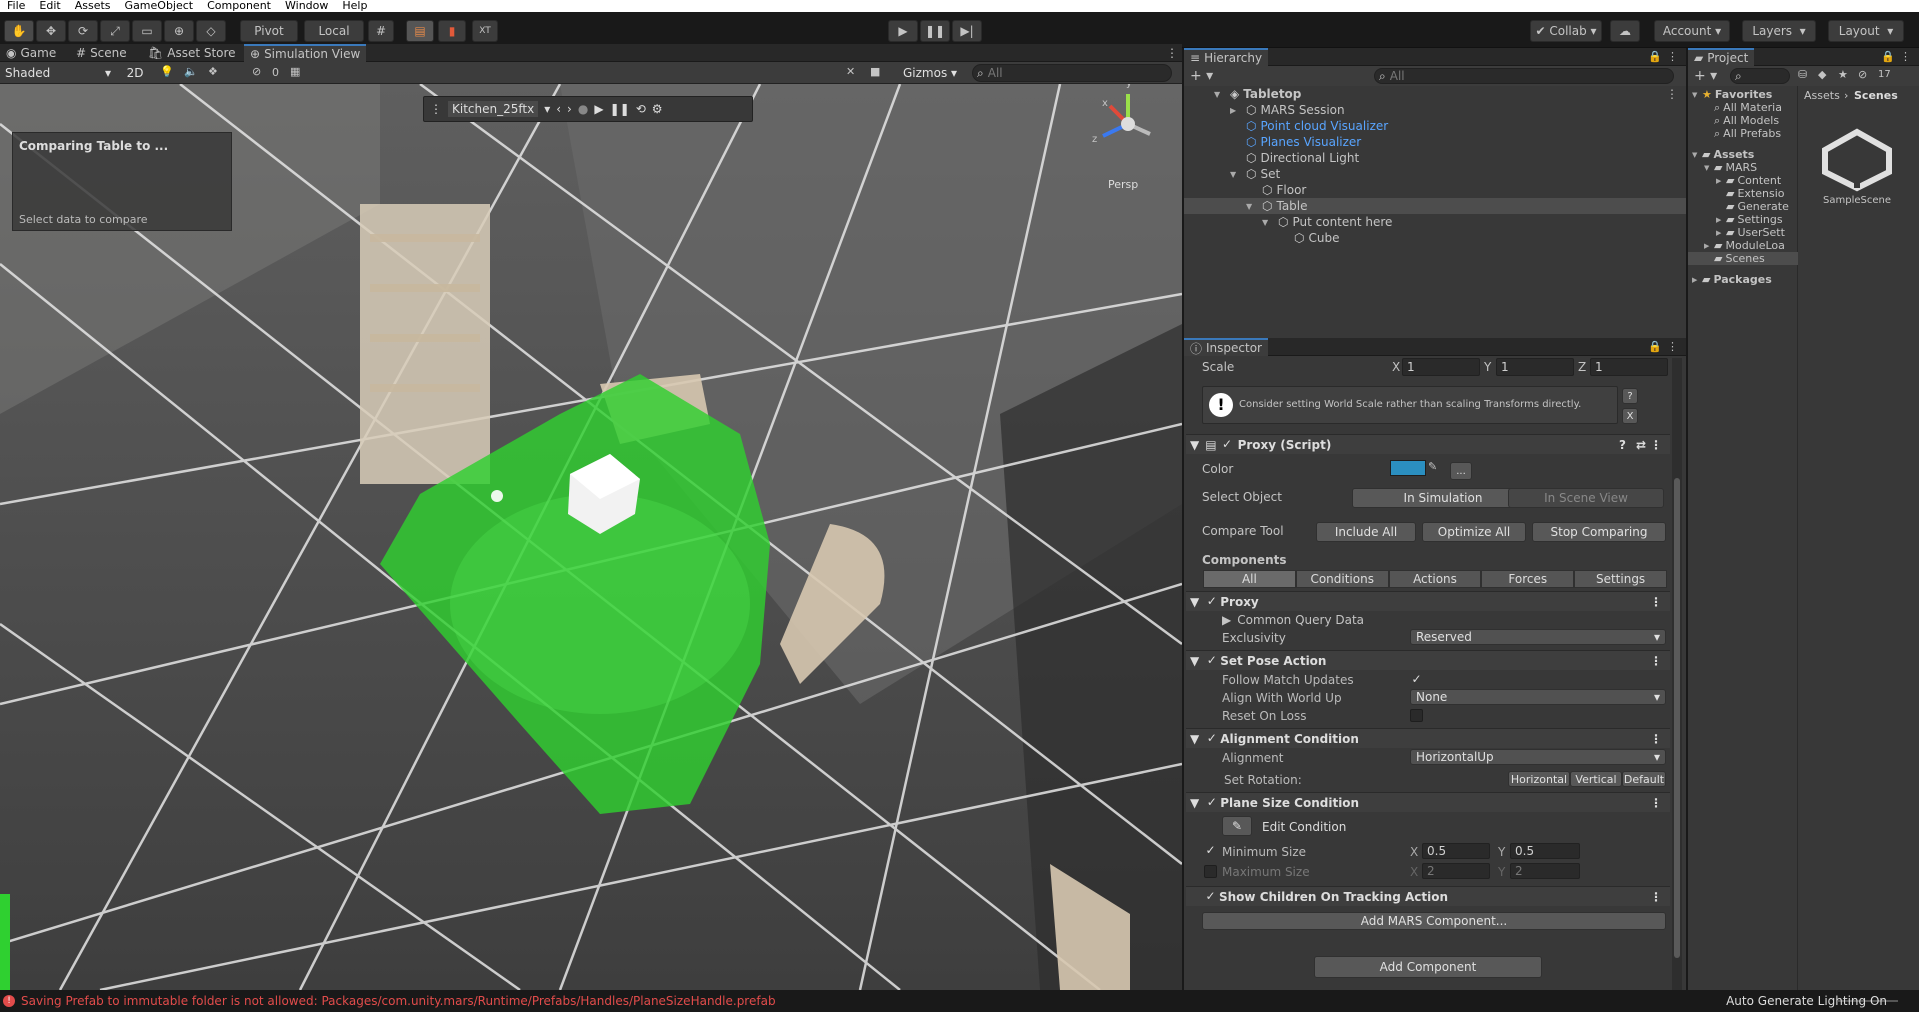 The image size is (1919, 1012). What do you see at coordinates (583, 109) in the screenshot?
I see `record-icon: ●` at bounding box center [583, 109].